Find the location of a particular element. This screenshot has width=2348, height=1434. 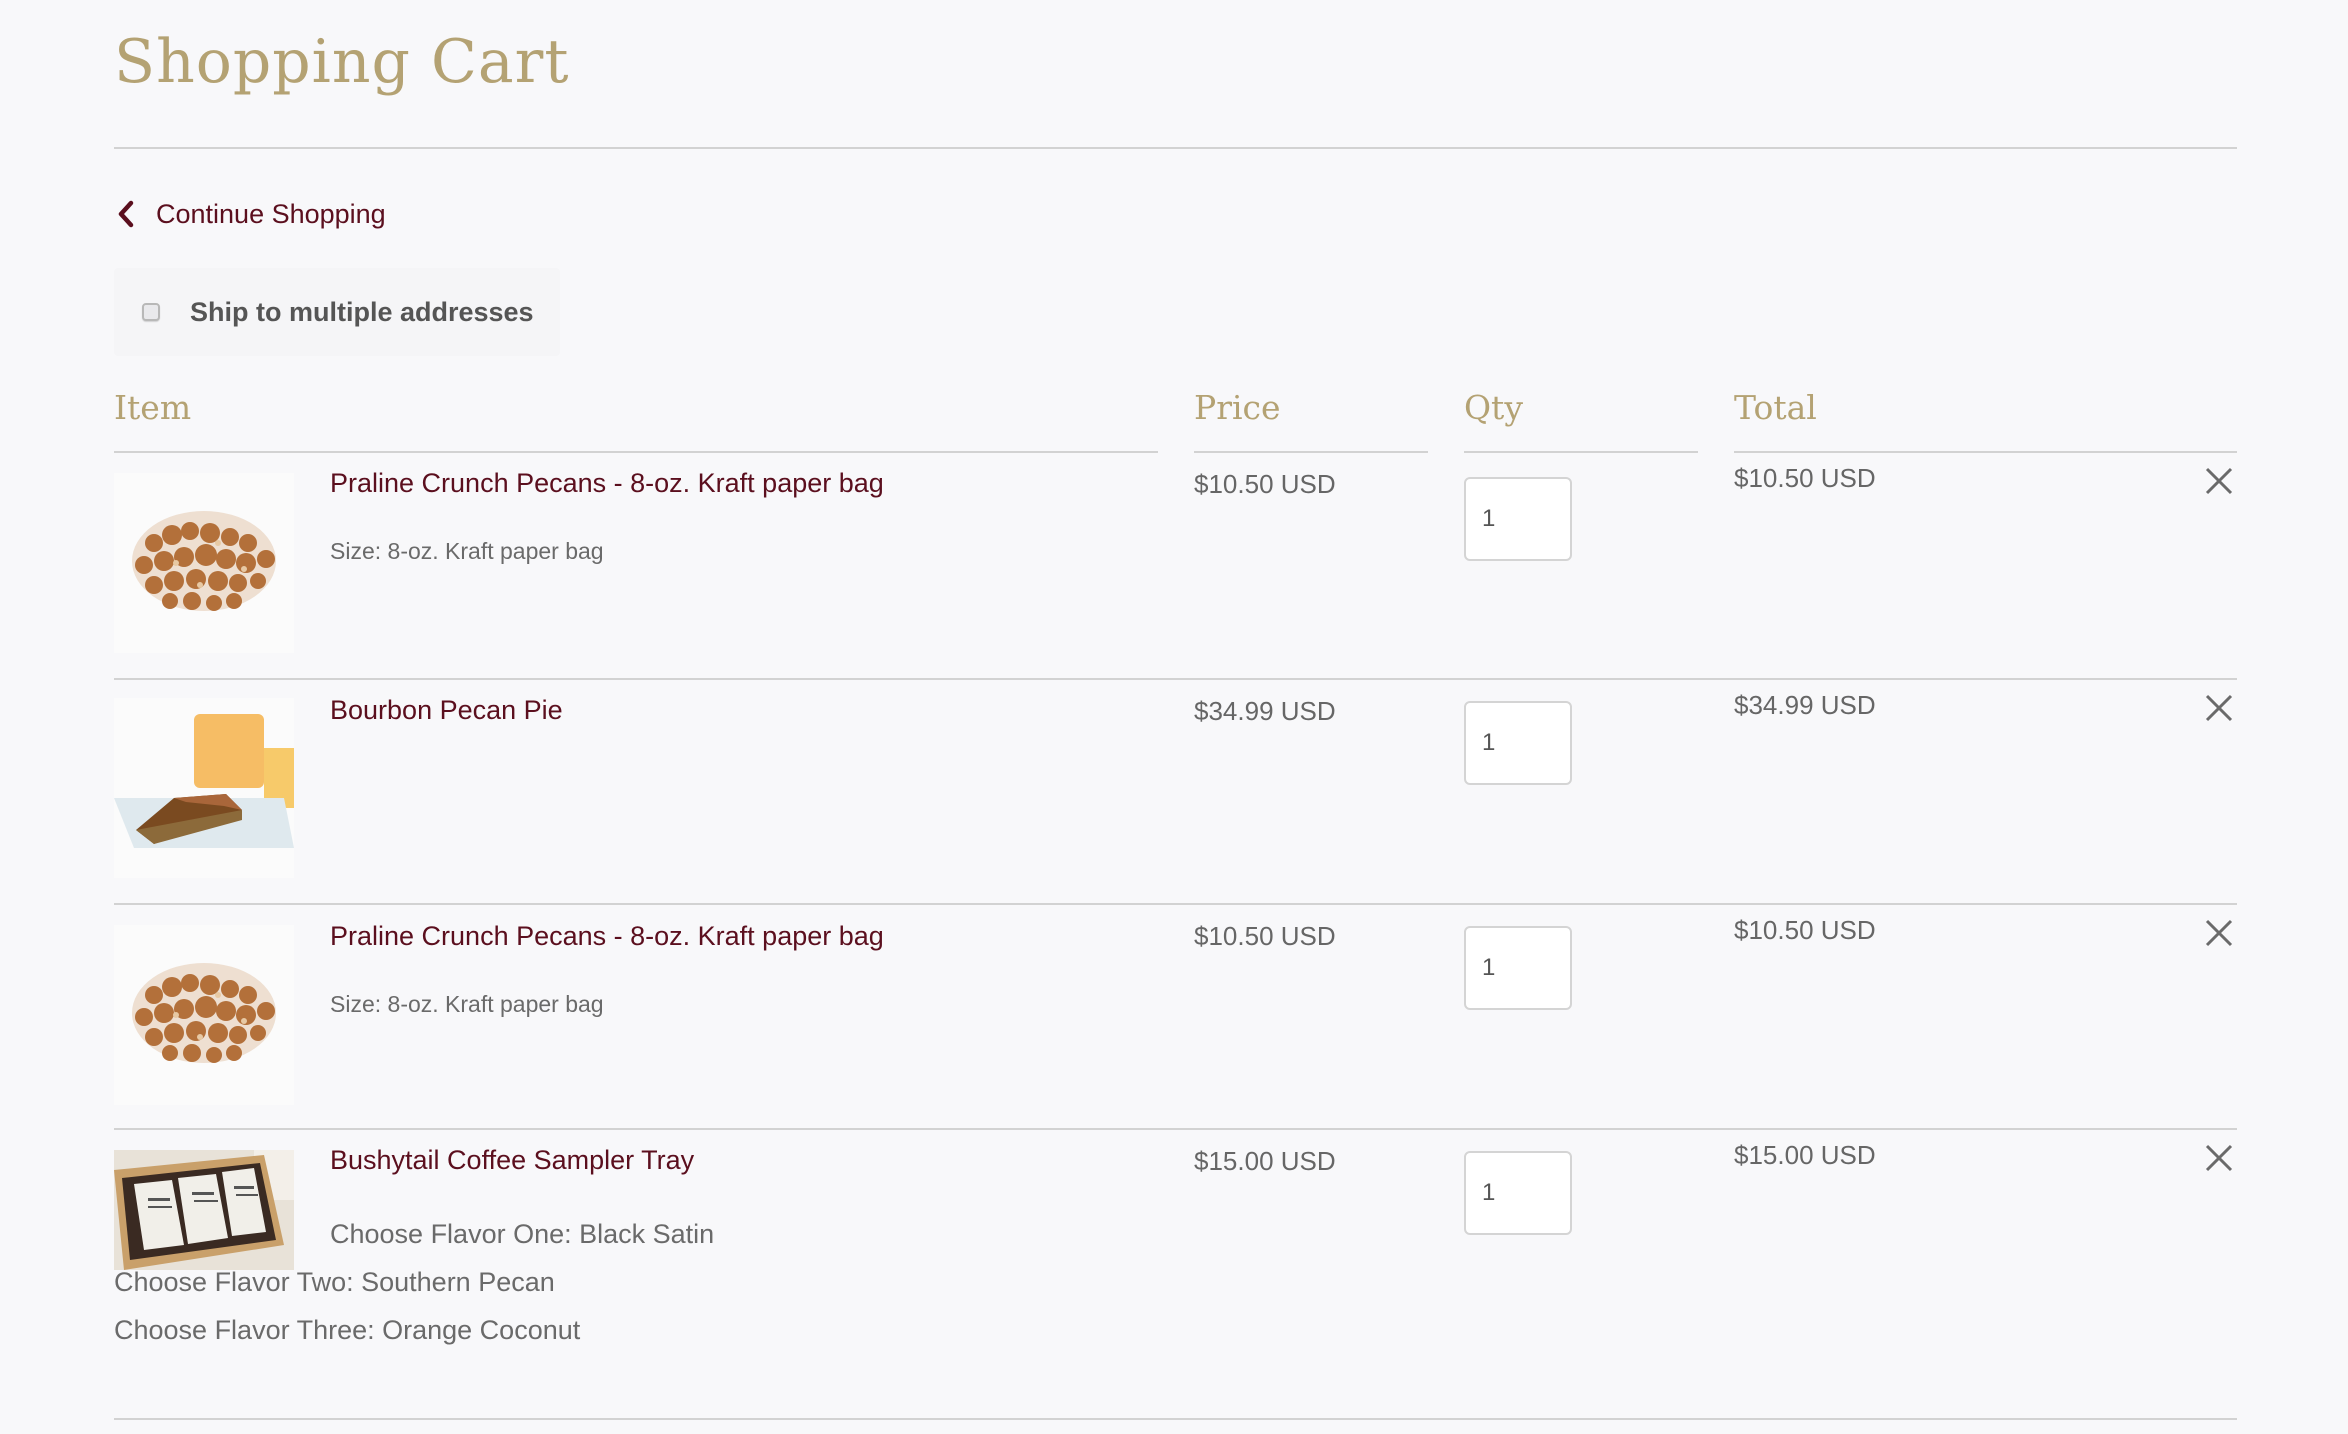

item-name-link: Bourbon Pecan Pie is located at coordinates (446, 710).